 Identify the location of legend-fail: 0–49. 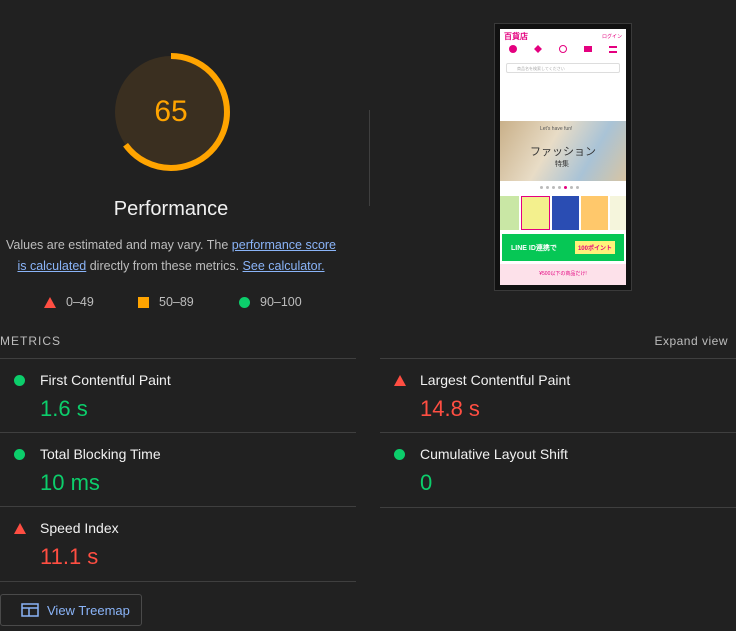
(69, 302).